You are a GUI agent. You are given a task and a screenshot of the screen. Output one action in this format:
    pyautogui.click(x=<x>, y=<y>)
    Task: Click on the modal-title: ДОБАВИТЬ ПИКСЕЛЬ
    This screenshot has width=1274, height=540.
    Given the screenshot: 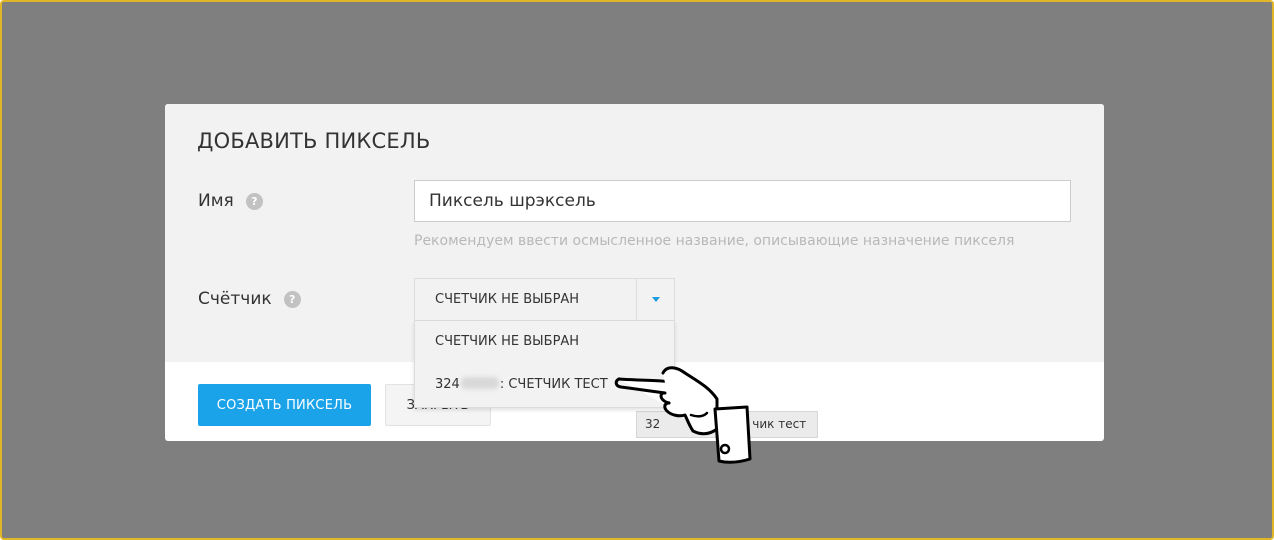 What is the action you would take?
    pyautogui.click(x=314, y=141)
    